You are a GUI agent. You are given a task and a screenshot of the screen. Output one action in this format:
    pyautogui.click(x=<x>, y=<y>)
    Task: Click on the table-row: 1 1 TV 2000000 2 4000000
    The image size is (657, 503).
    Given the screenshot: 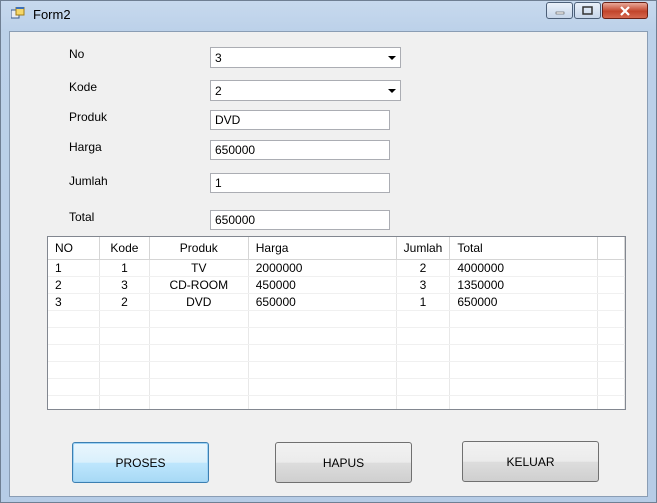 What is the action you would take?
    pyautogui.click(x=336, y=268)
    